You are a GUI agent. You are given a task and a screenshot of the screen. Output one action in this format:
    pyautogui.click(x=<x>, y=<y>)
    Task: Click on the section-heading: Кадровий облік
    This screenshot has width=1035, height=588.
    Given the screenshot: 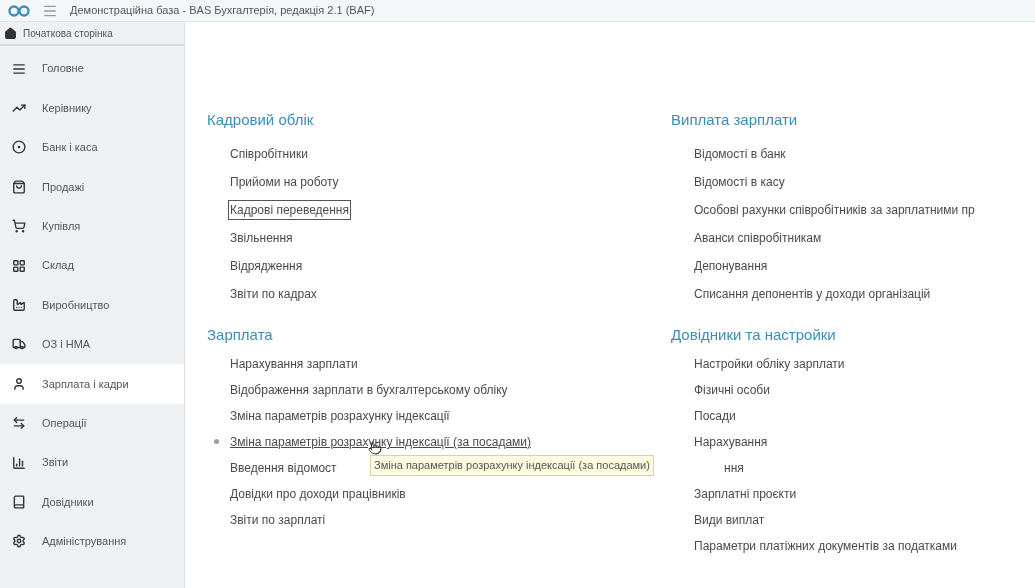 What is the action you would take?
    pyautogui.click(x=261, y=120)
    